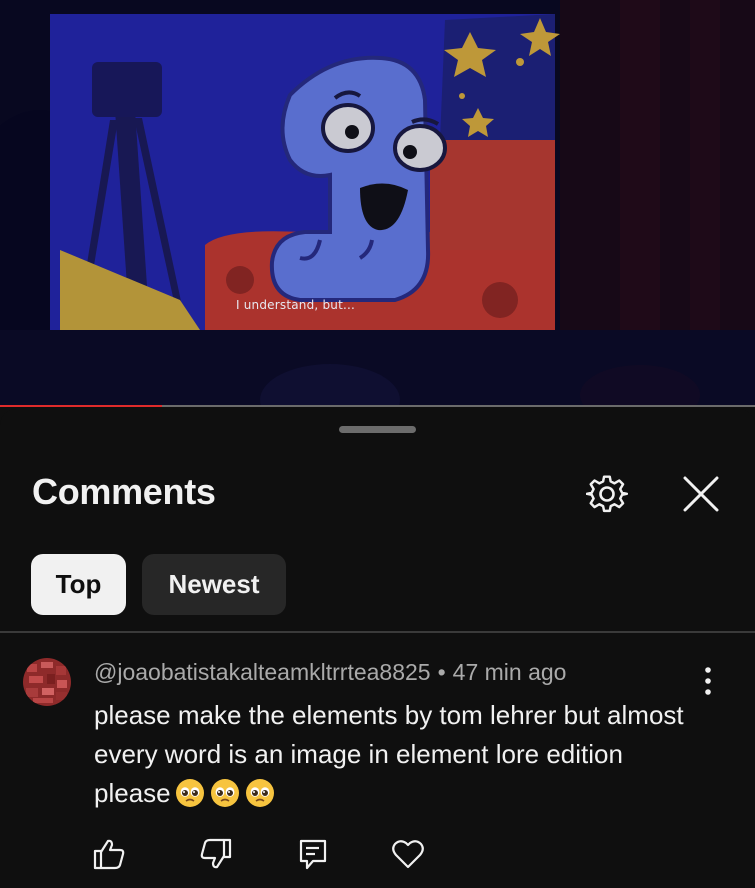  I want to click on comments-title: Comments, so click(124, 491).